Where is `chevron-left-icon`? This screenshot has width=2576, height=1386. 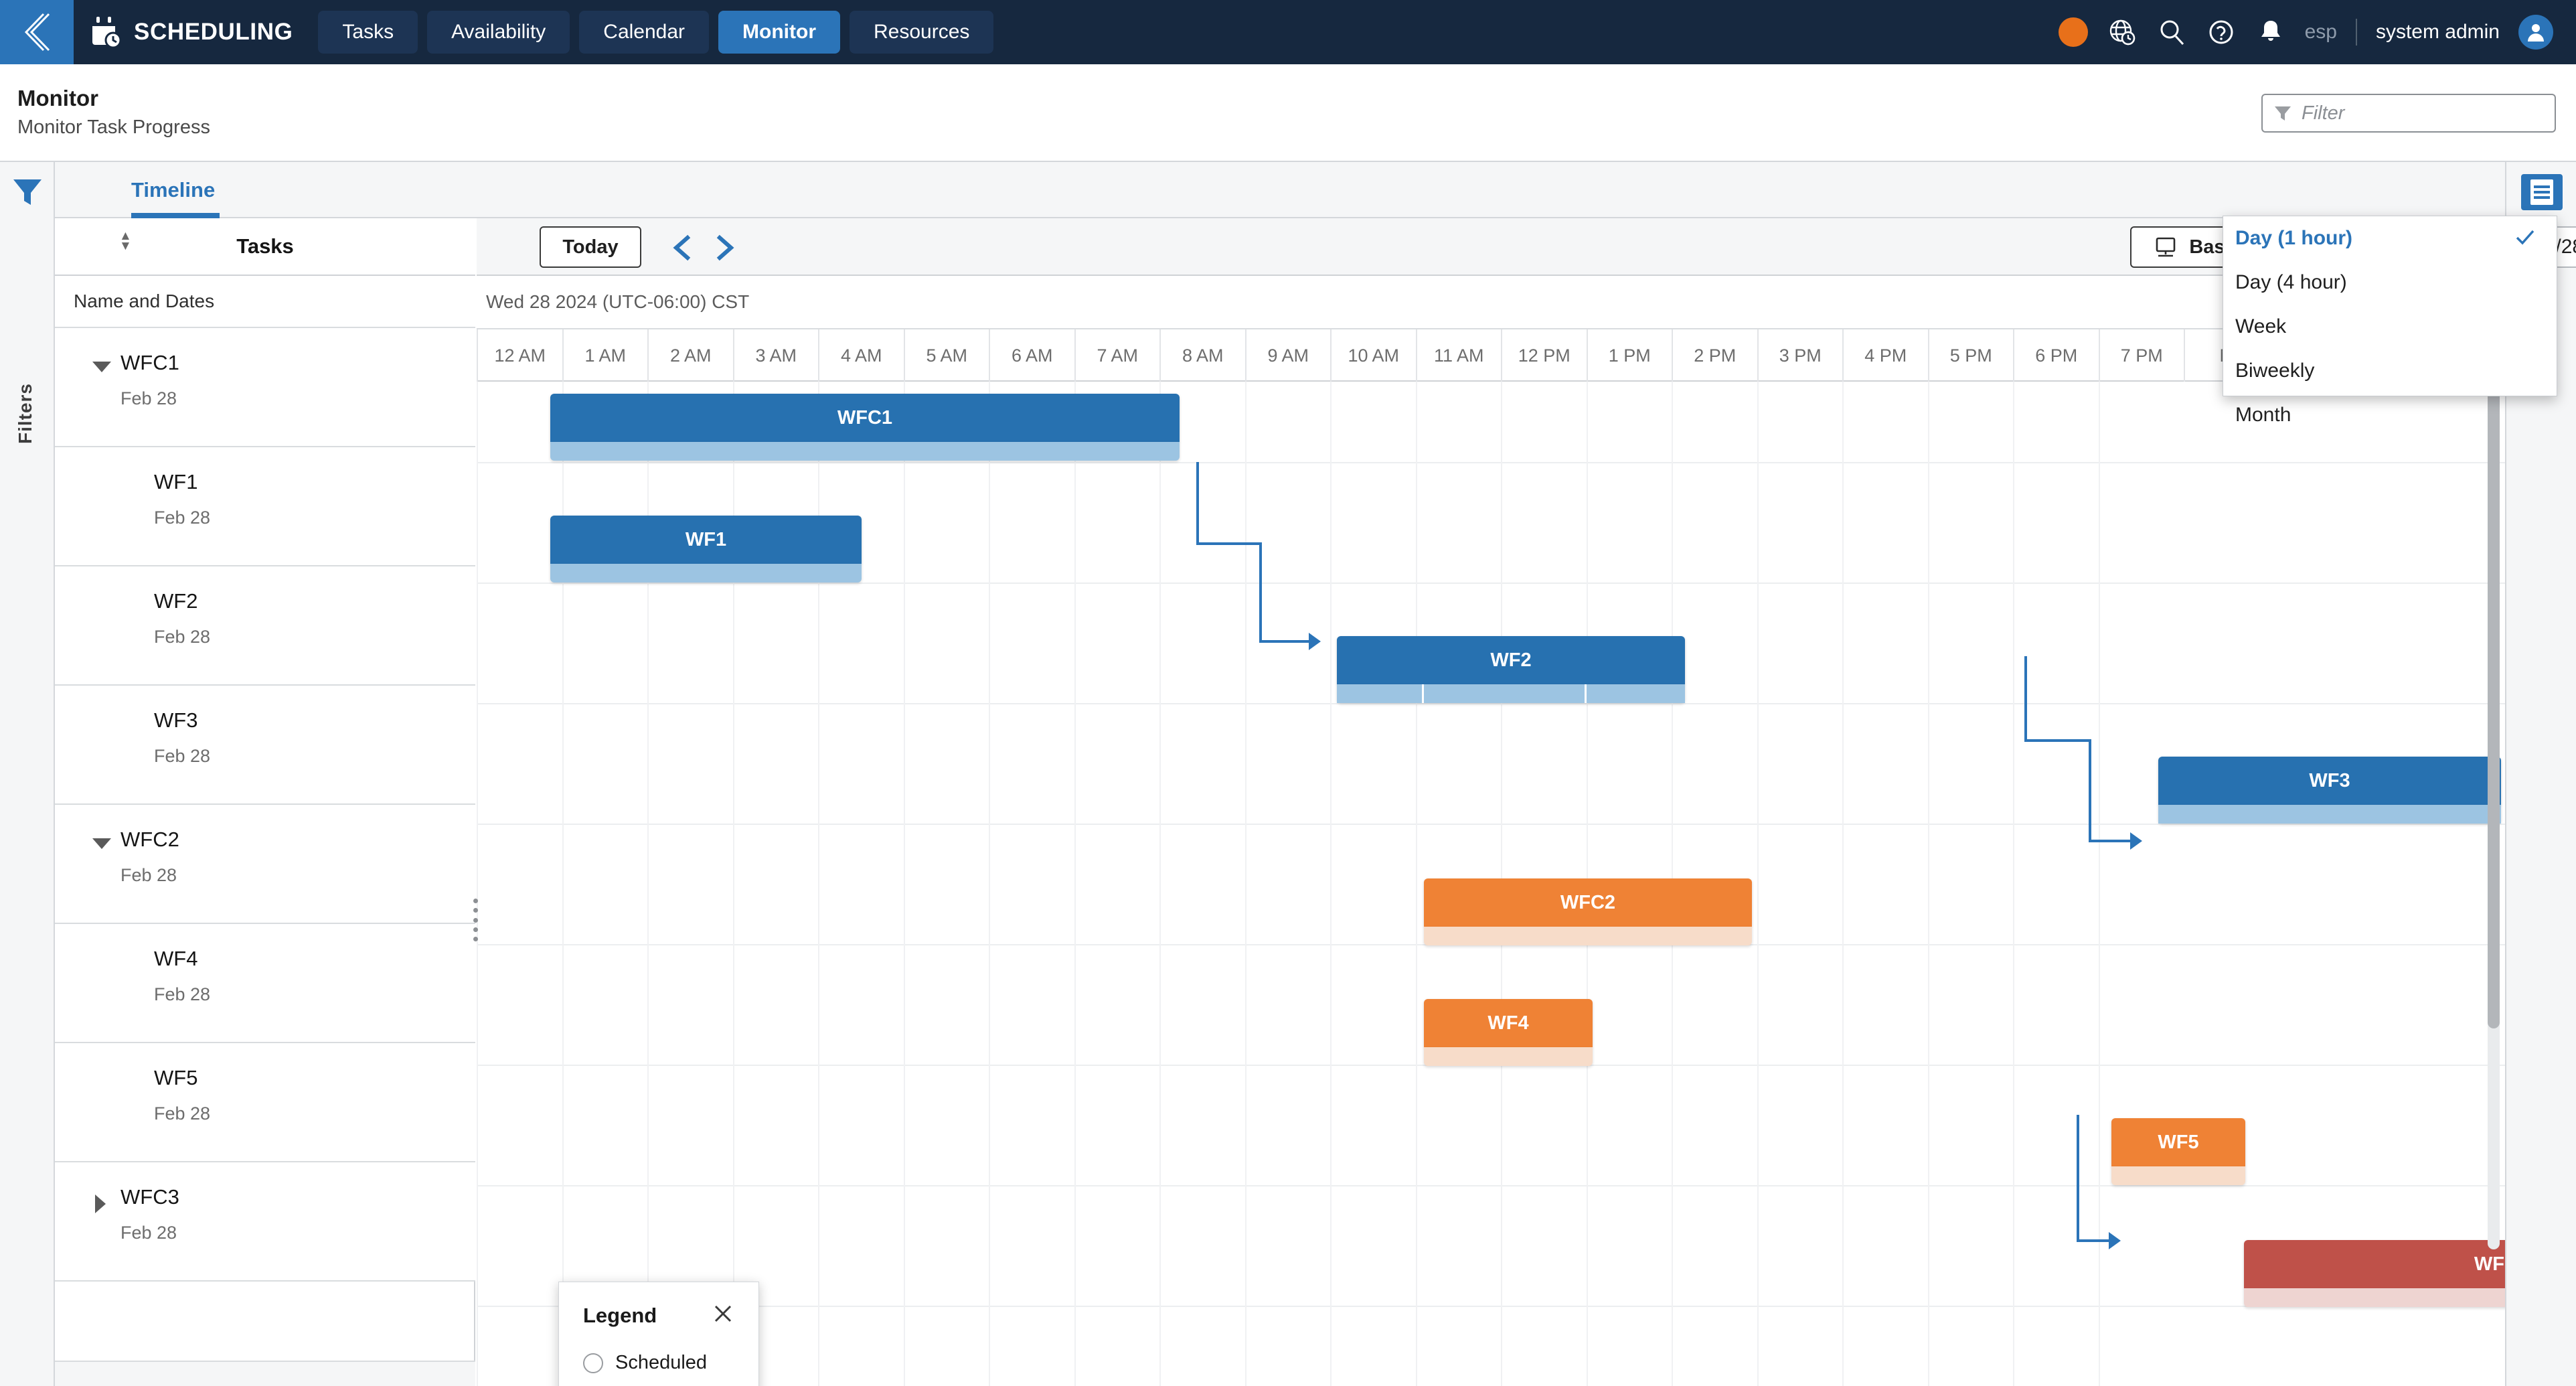
chevron-left-icon is located at coordinates (37, 32).